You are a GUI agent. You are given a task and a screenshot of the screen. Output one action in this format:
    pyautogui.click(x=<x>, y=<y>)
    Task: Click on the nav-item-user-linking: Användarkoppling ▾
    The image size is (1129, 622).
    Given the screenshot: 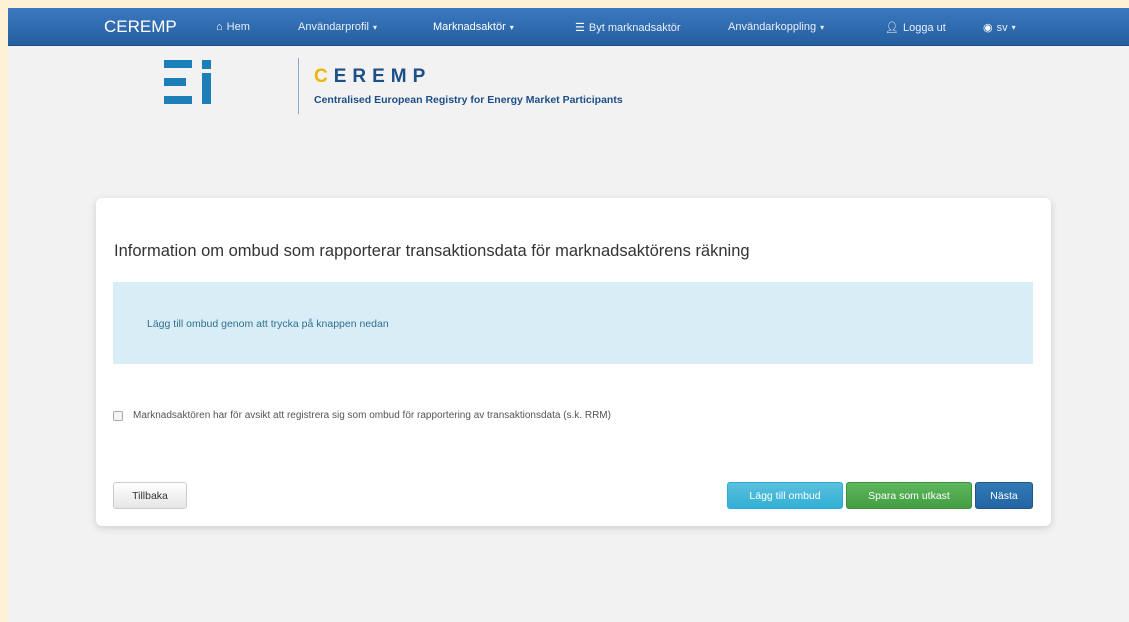 What is the action you would take?
    pyautogui.click(x=776, y=27)
    